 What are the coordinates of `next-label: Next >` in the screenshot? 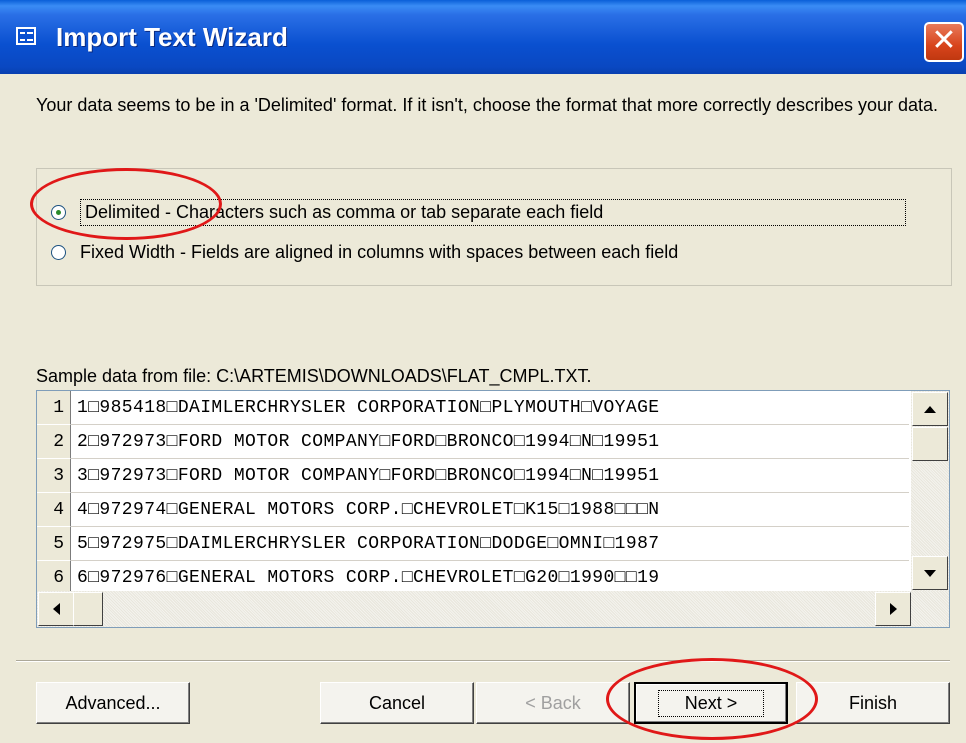 It's located at (711, 703).